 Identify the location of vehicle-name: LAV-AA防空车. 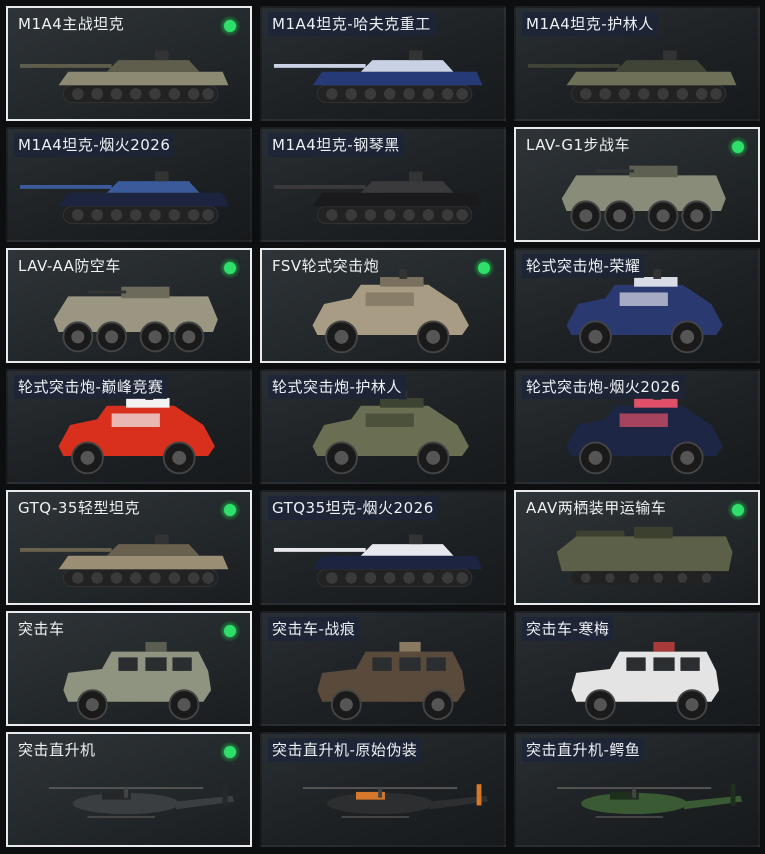
(69, 266).